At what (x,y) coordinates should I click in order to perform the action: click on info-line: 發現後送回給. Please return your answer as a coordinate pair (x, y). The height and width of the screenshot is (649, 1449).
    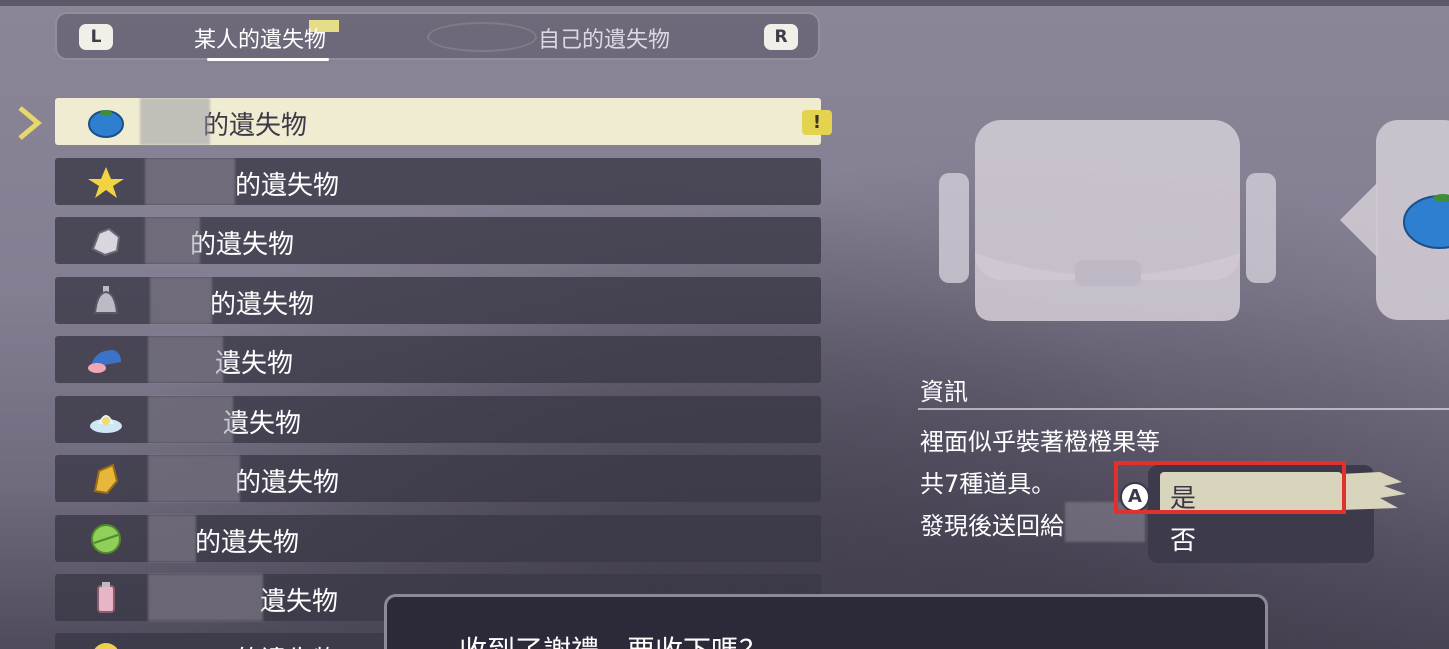
    Looking at the image, I should click on (992, 526).